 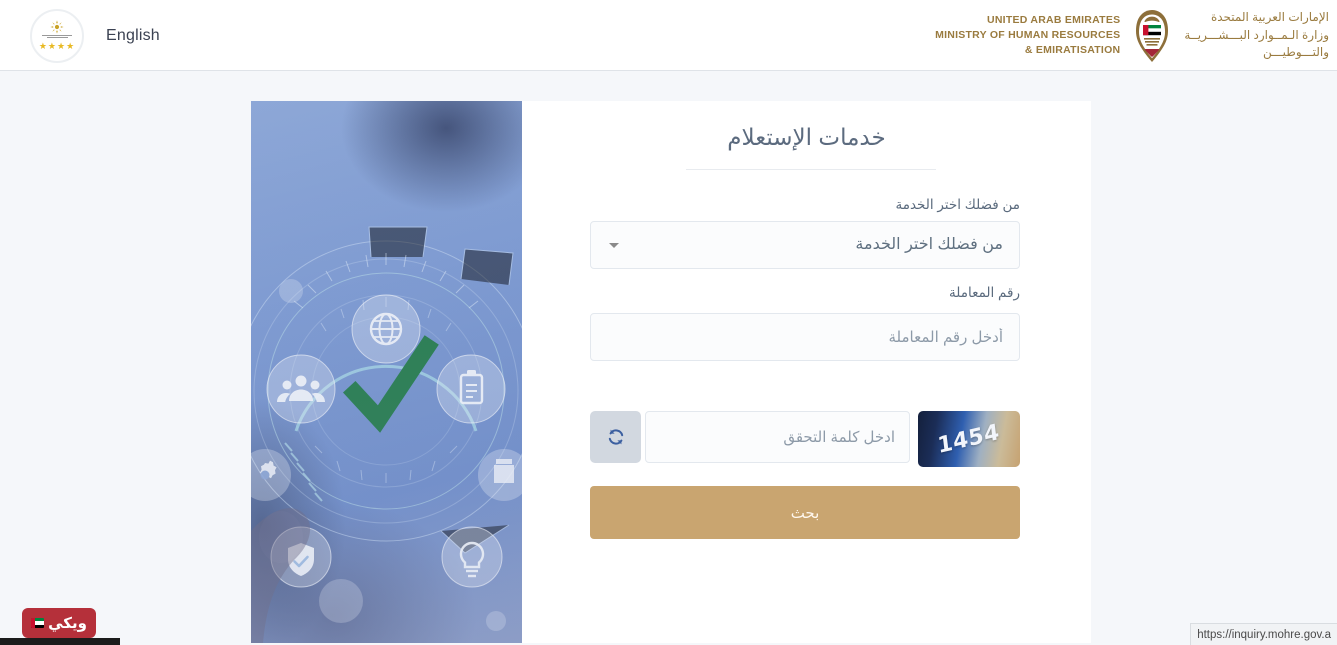 What do you see at coordinates (57, 27) in the screenshot?
I see `badge-emblem-icon` at bounding box center [57, 27].